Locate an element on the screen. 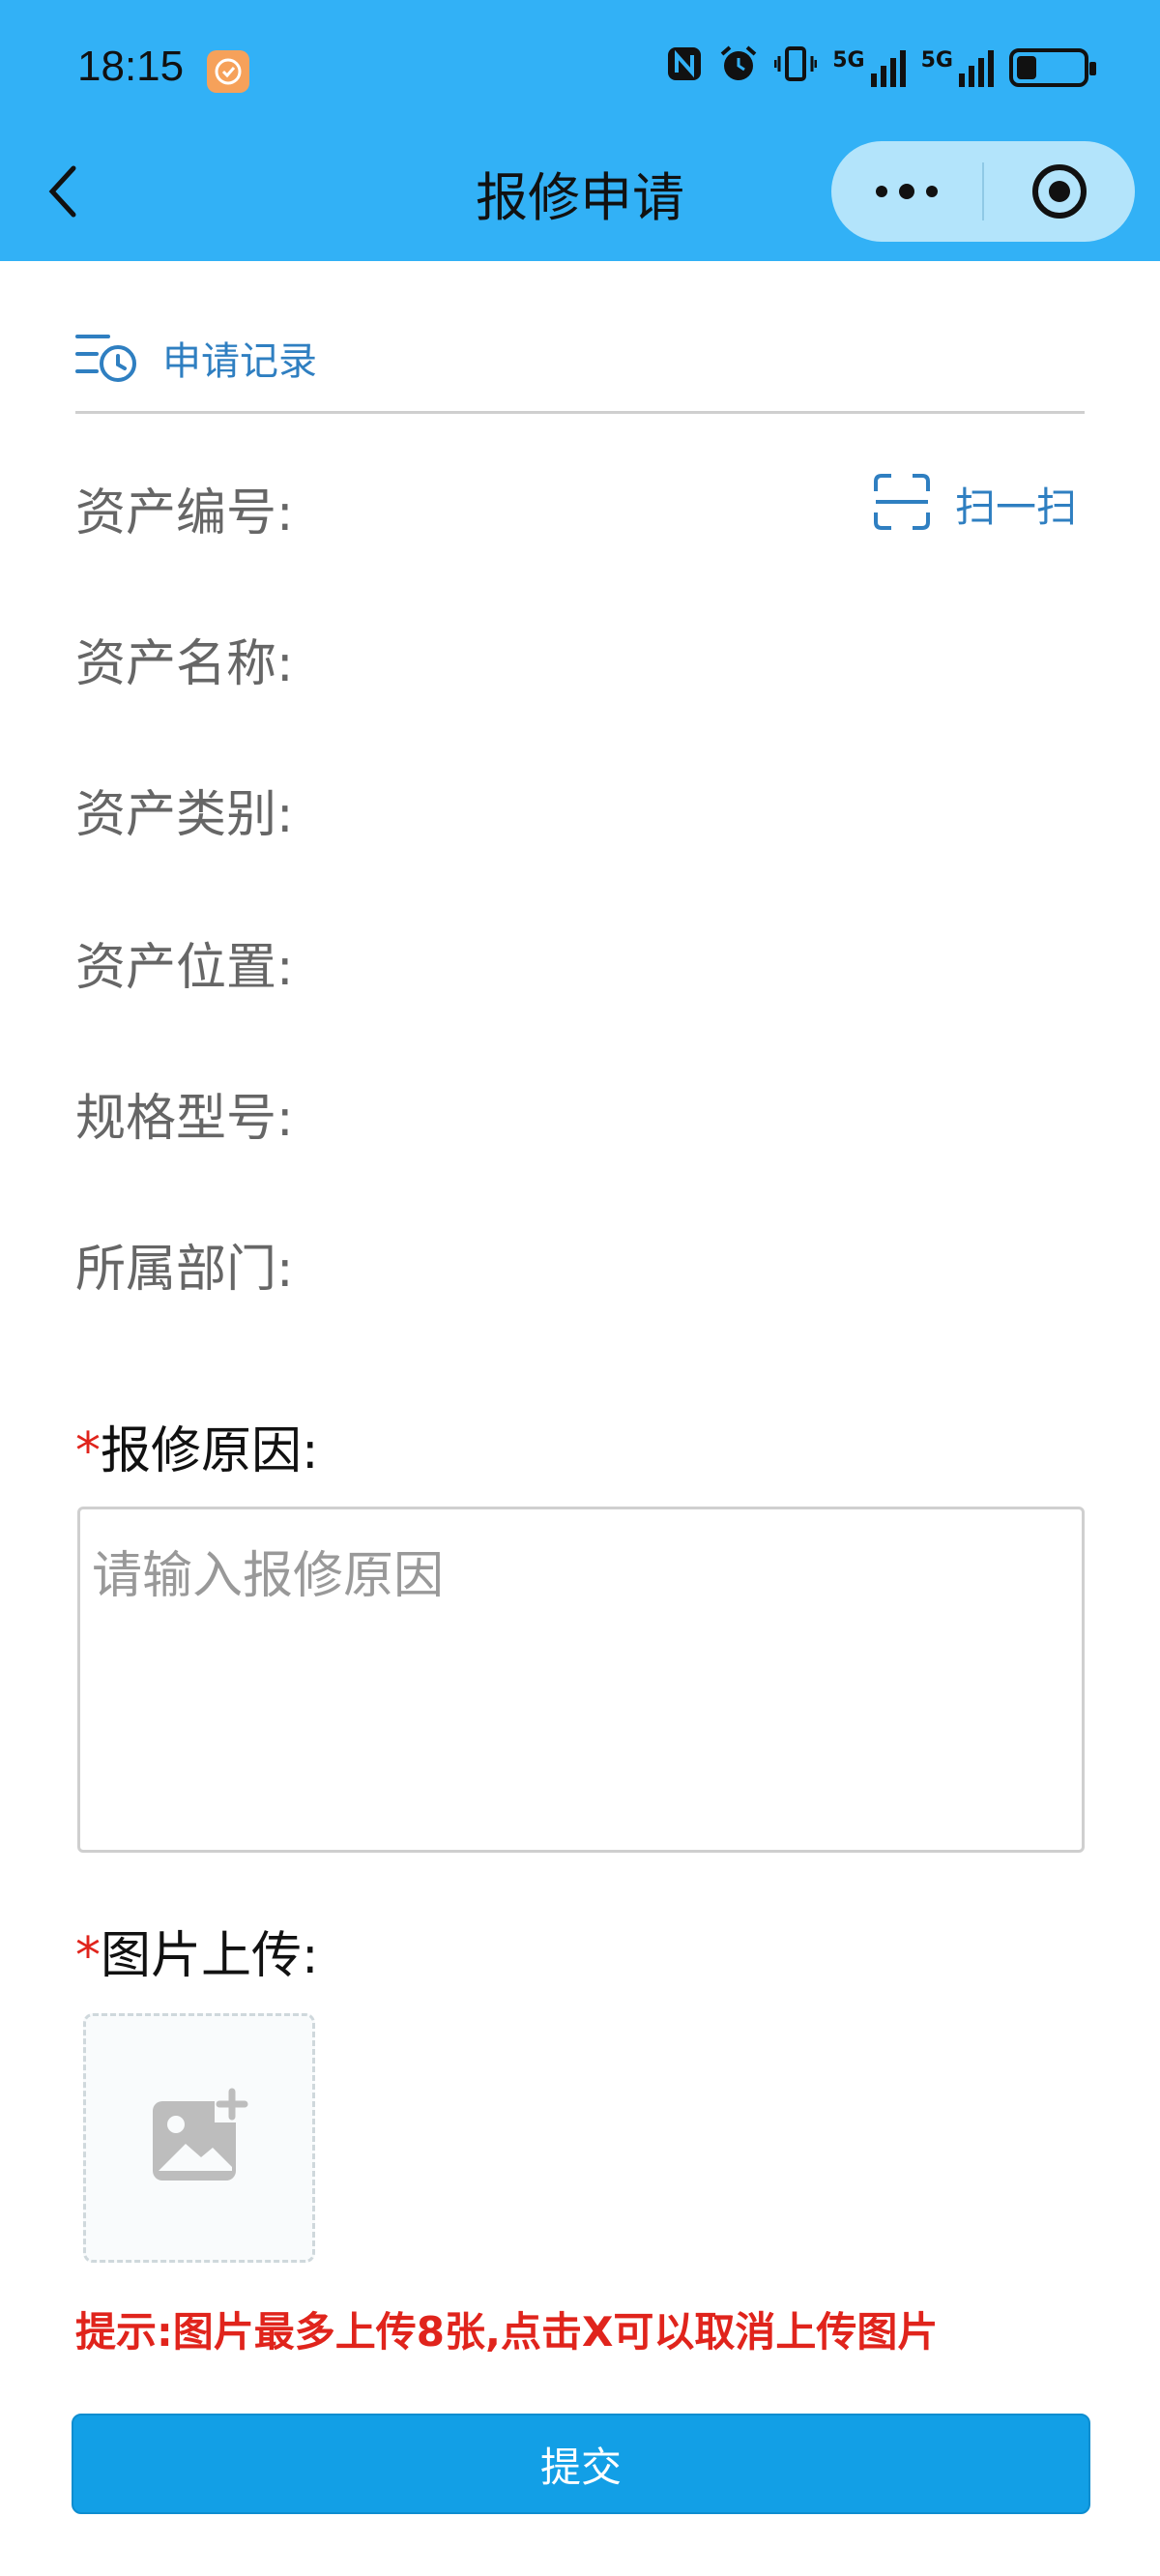 This screenshot has width=1160, height=2576. field-department: 所属部门: is located at coordinates (185, 1270).